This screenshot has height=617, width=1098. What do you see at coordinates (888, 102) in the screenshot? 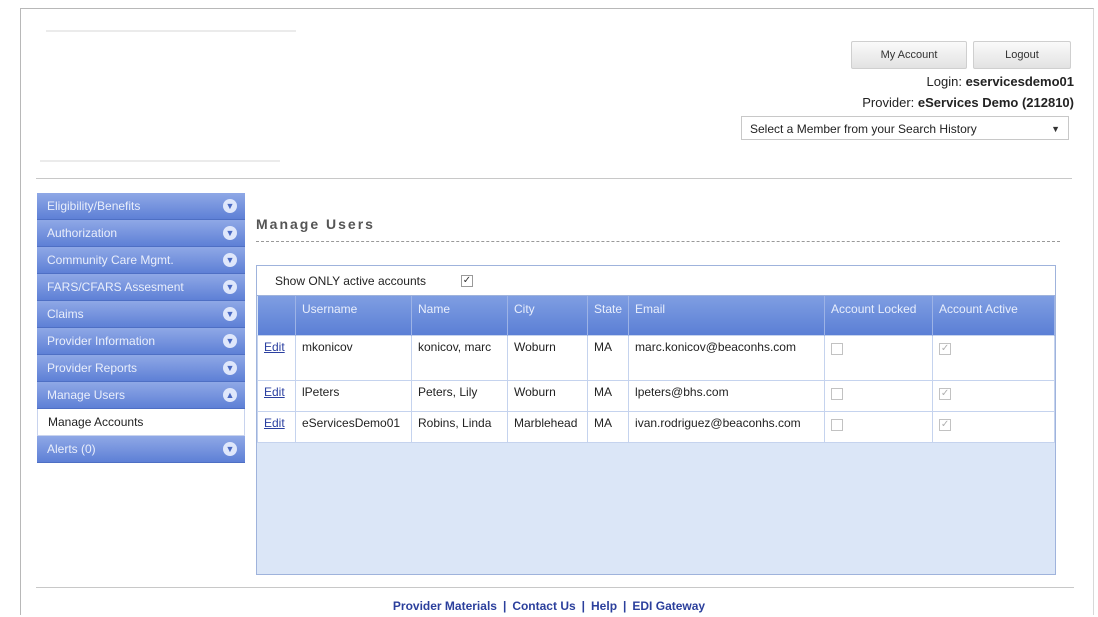
I see `provider-prefix: Provider:` at bounding box center [888, 102].